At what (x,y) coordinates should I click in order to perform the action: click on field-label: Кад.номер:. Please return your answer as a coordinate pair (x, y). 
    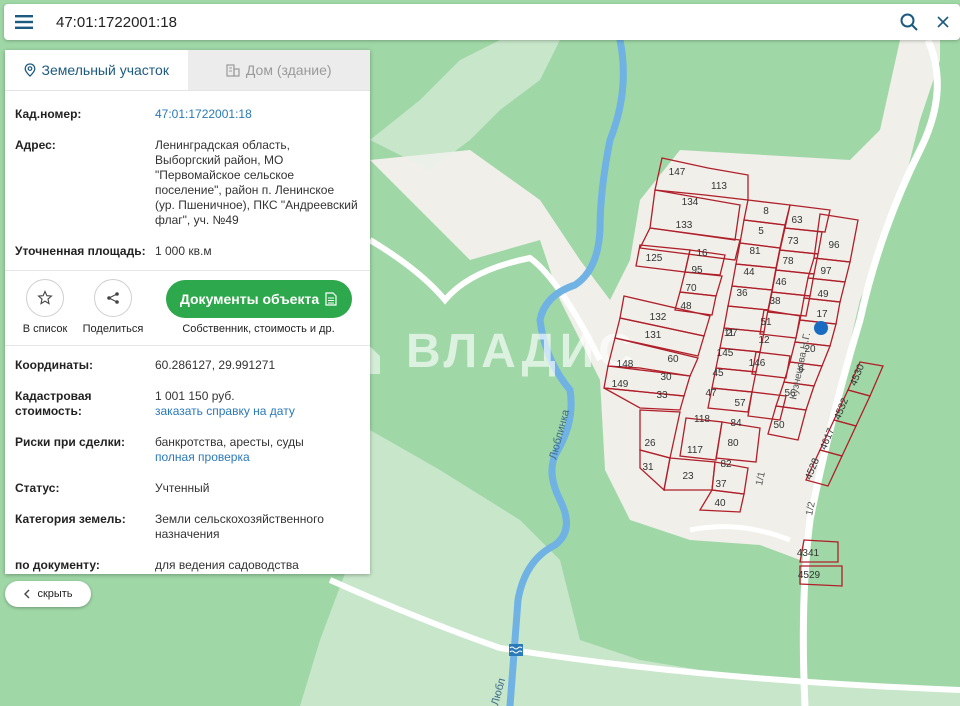
    Looking at the image, I should click on (48, 114).